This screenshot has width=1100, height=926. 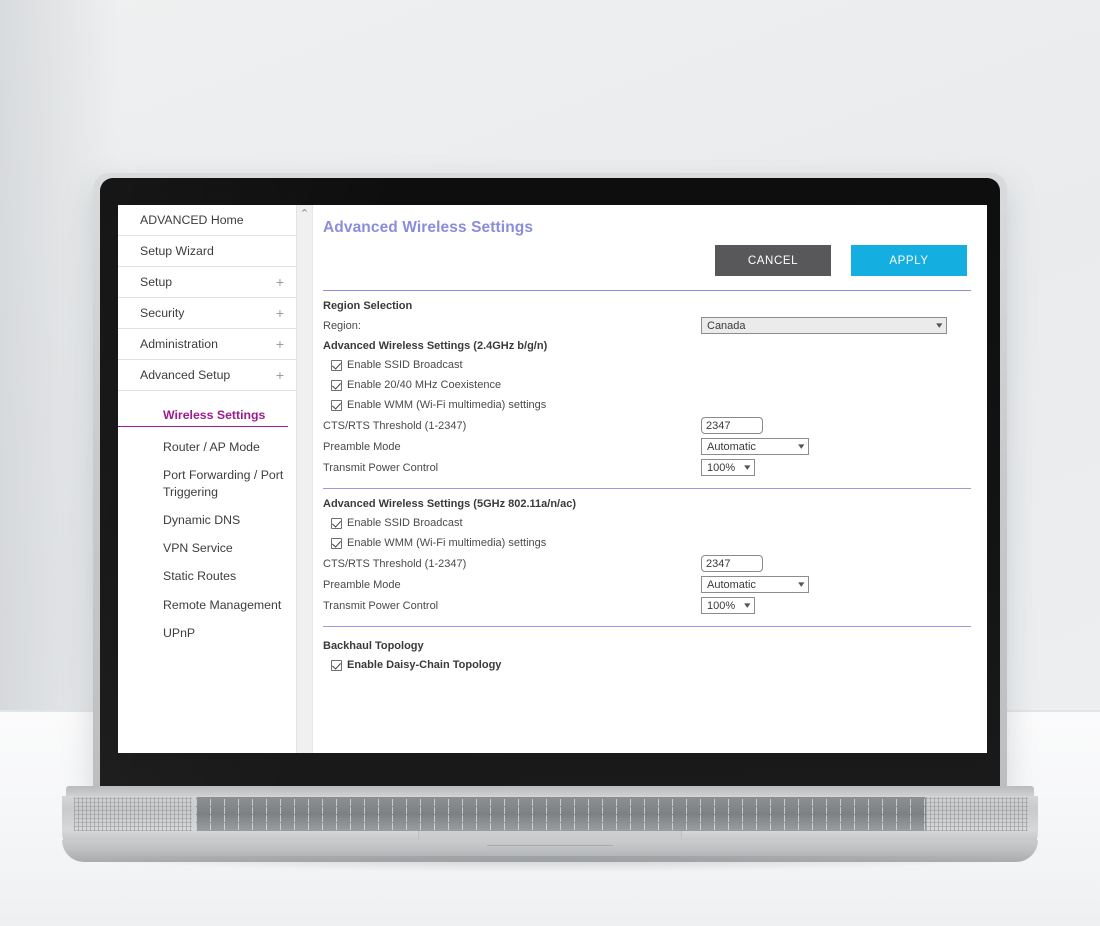 What do you see at coordinates (162, 313) in the screenshot?
I see `sidebar-item-label: Security` at bounding box center [162, 313].